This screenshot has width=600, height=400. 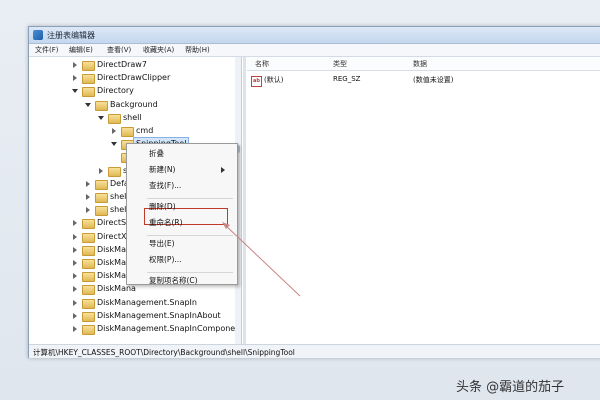 I want to click on tree-node-label: cmd, so click(x=145, y=130).